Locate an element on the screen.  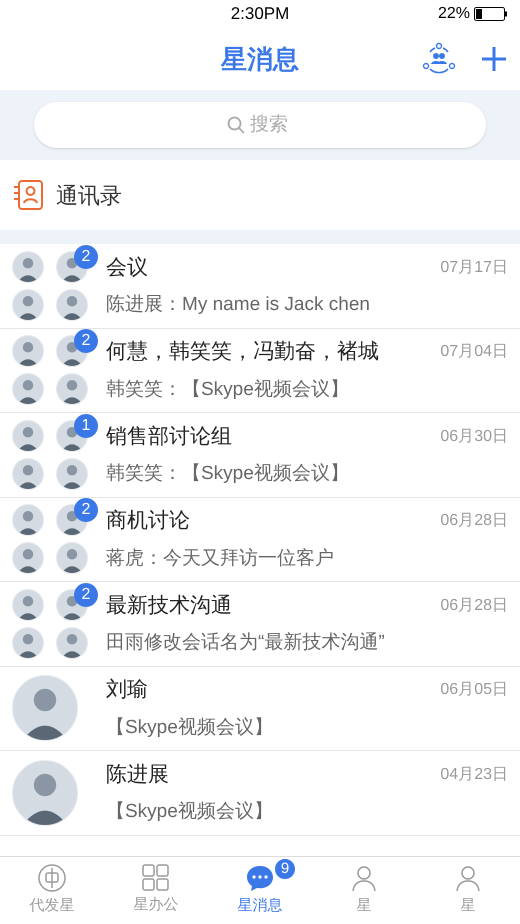
conversation-row: 2 会议 07月17日 陈进展：My name is Jack chen is located at coordinates (260, 286).